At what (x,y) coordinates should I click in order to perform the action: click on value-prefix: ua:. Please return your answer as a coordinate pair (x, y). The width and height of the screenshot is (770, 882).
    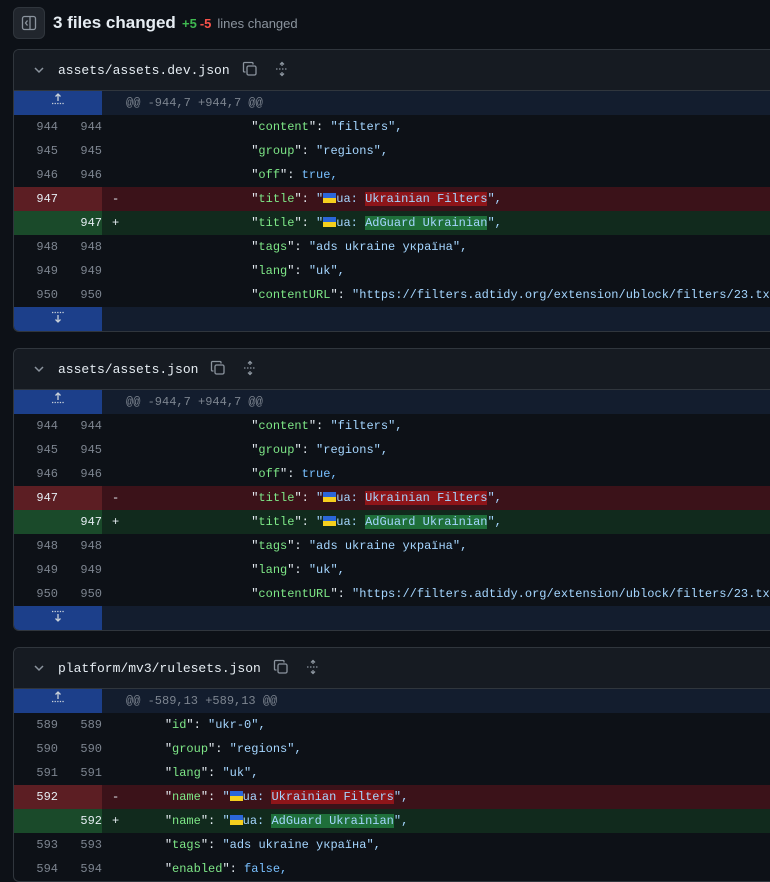
    Looking at the image, I should click on (351, 498).